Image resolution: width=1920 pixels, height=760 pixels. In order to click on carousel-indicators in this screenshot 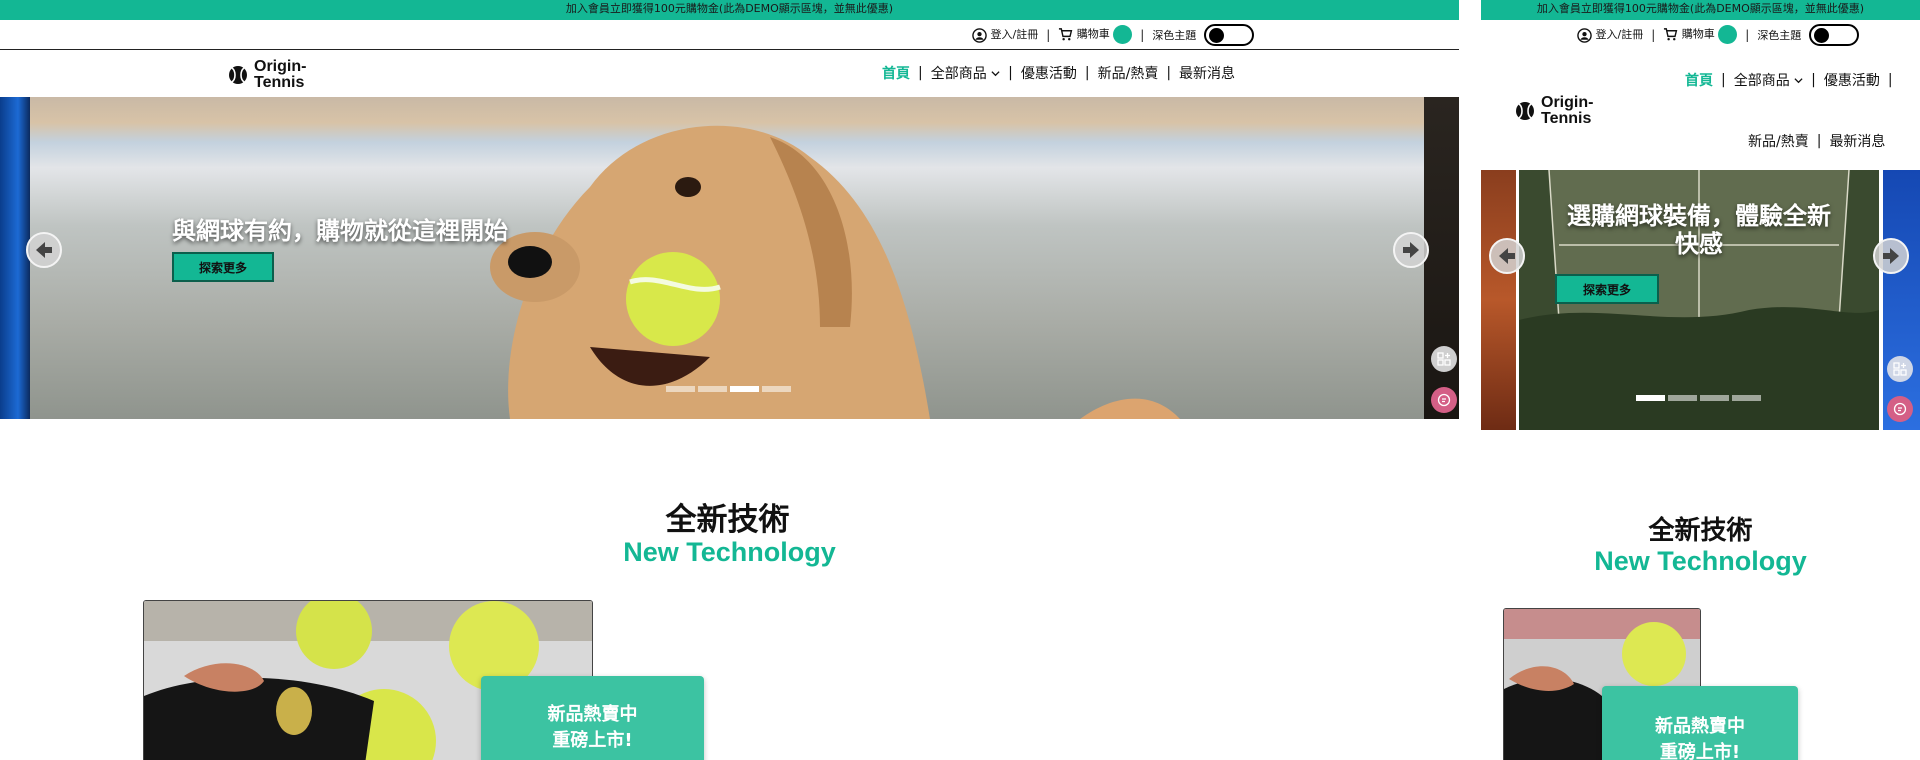, I will do `click(1698, 398)`.